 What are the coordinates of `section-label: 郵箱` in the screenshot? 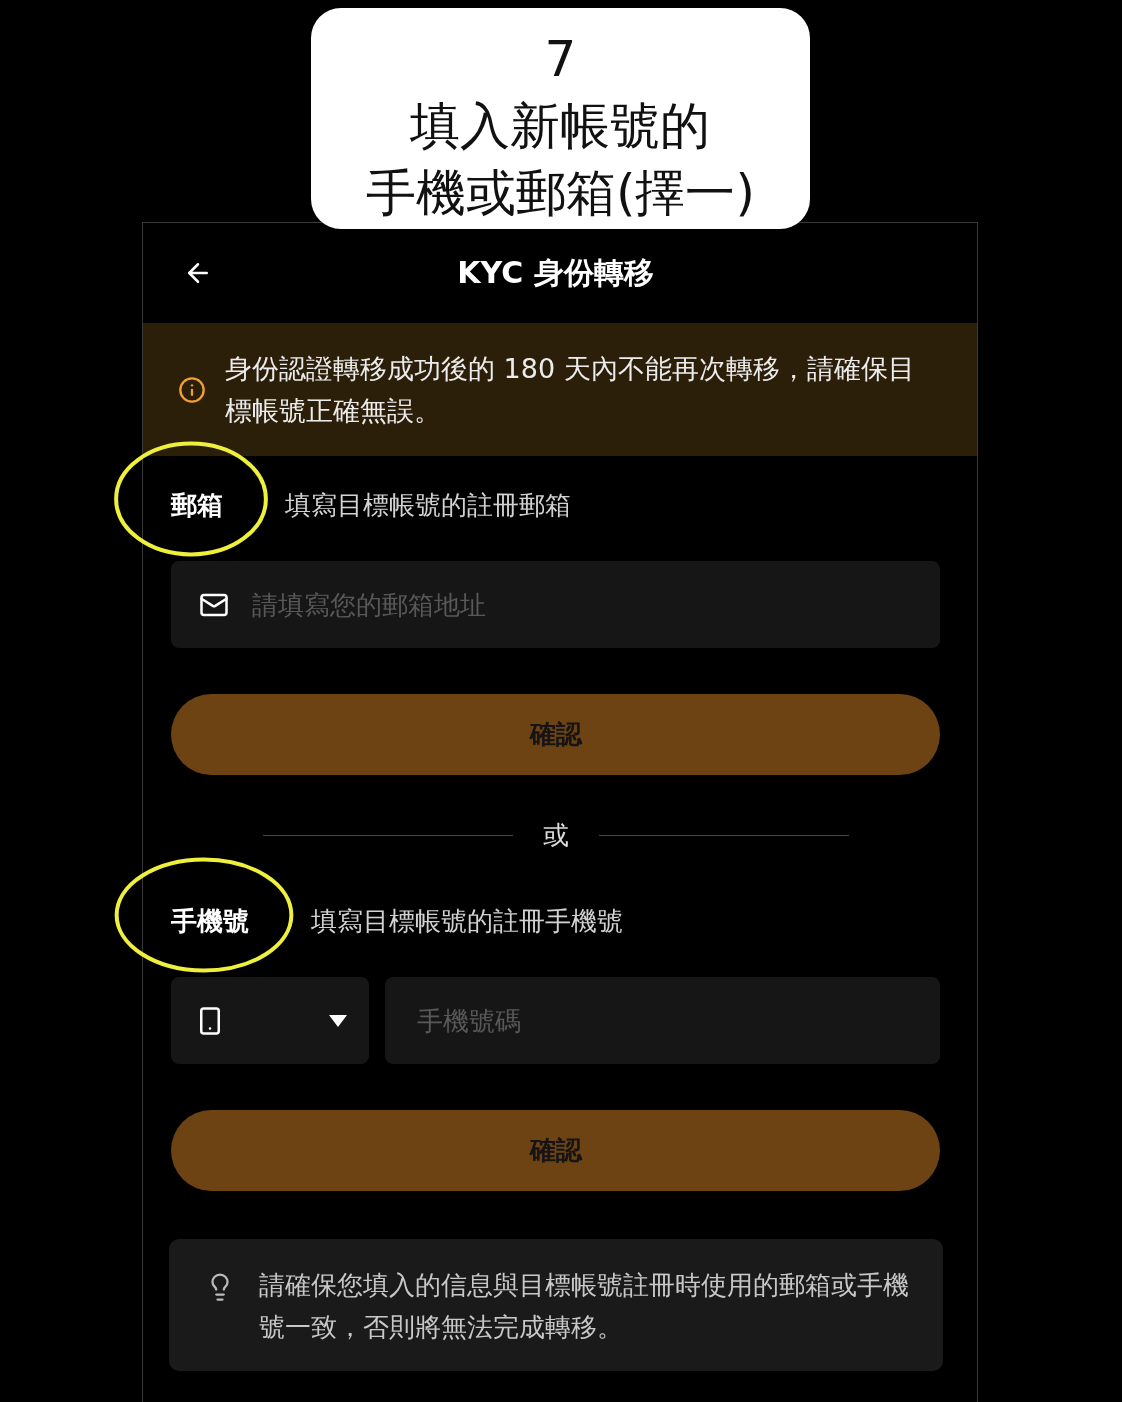 It's located at (197, 505).